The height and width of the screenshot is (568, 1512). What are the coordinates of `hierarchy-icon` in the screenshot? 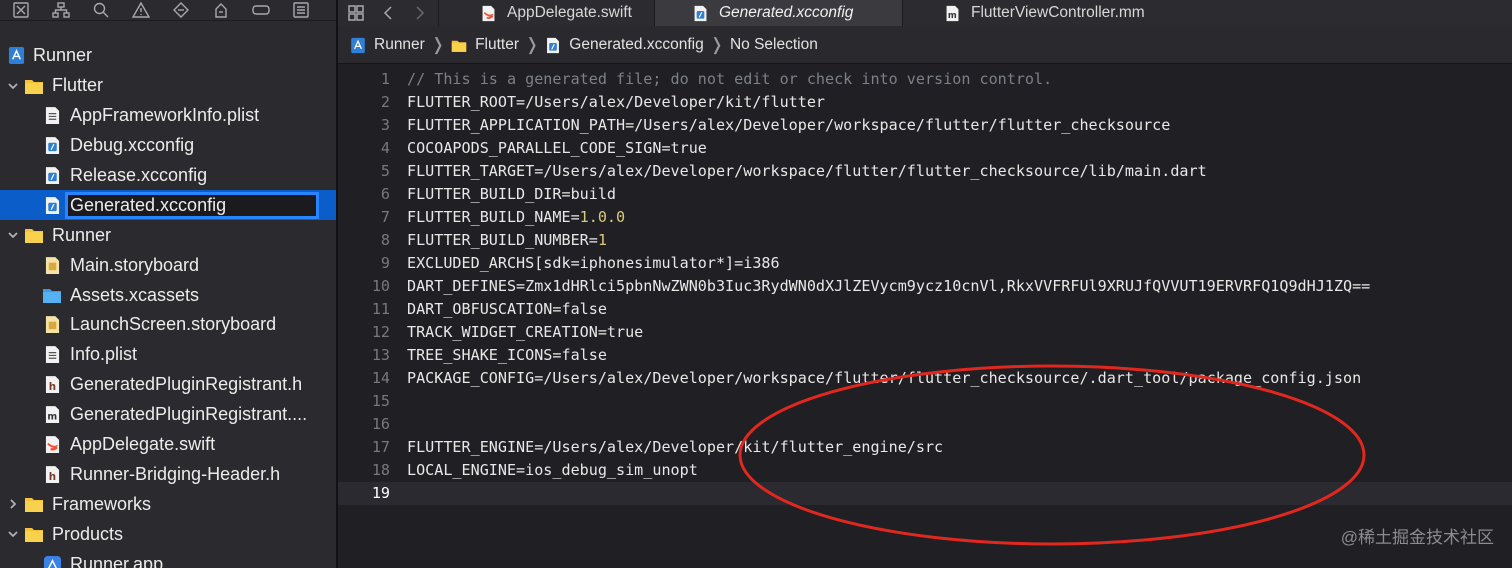 It's located at (61, 10).